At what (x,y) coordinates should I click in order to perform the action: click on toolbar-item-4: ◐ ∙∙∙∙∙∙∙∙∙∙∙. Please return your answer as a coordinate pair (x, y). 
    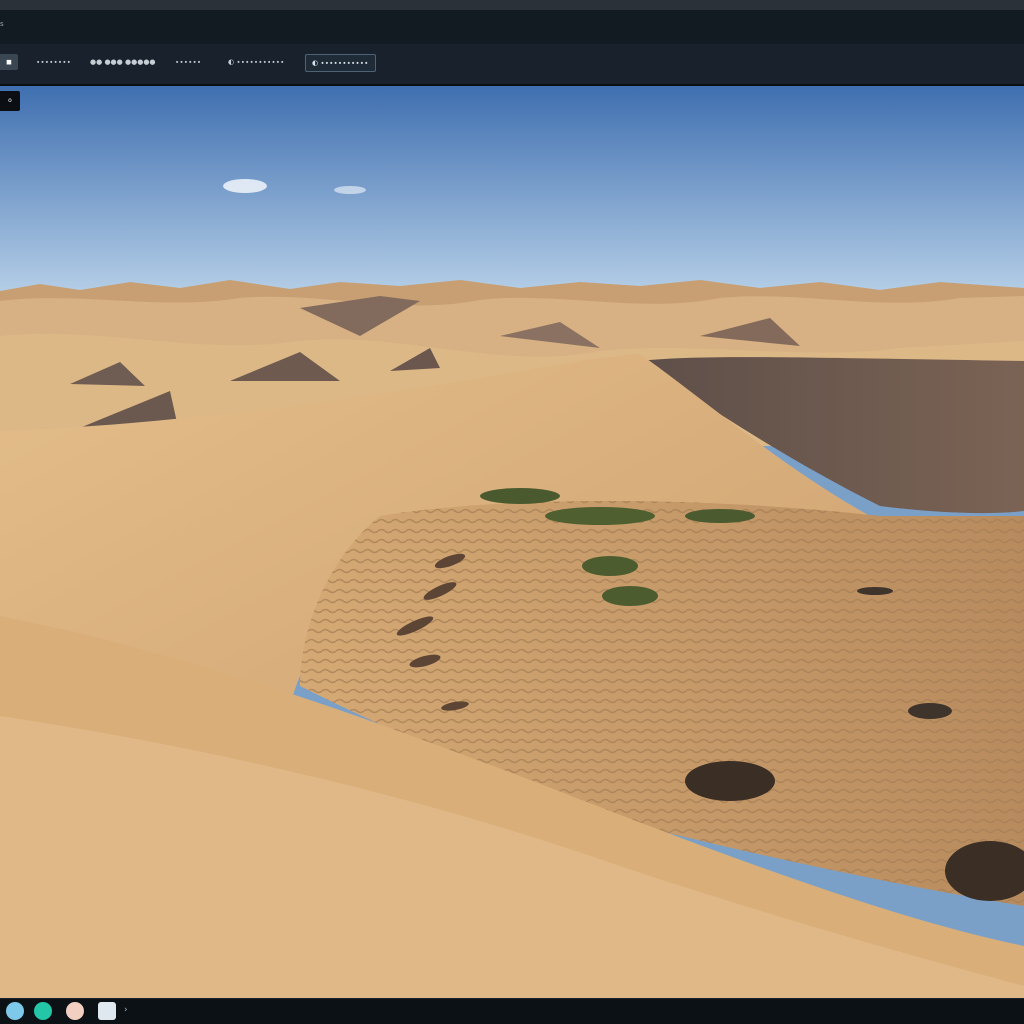
    Looking at the image, I should click on (256, 62).